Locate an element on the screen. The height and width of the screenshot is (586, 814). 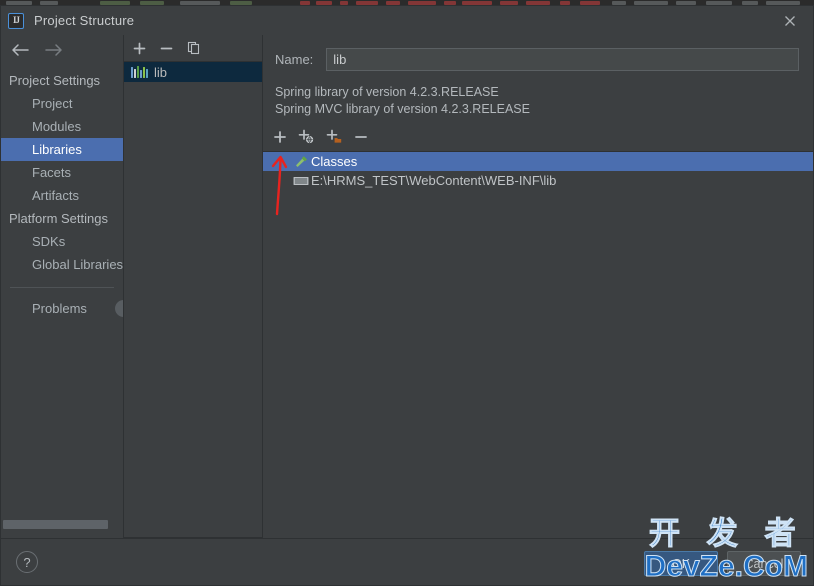
sidebar-item-modules: Modules is located at coordinates (62, 126).